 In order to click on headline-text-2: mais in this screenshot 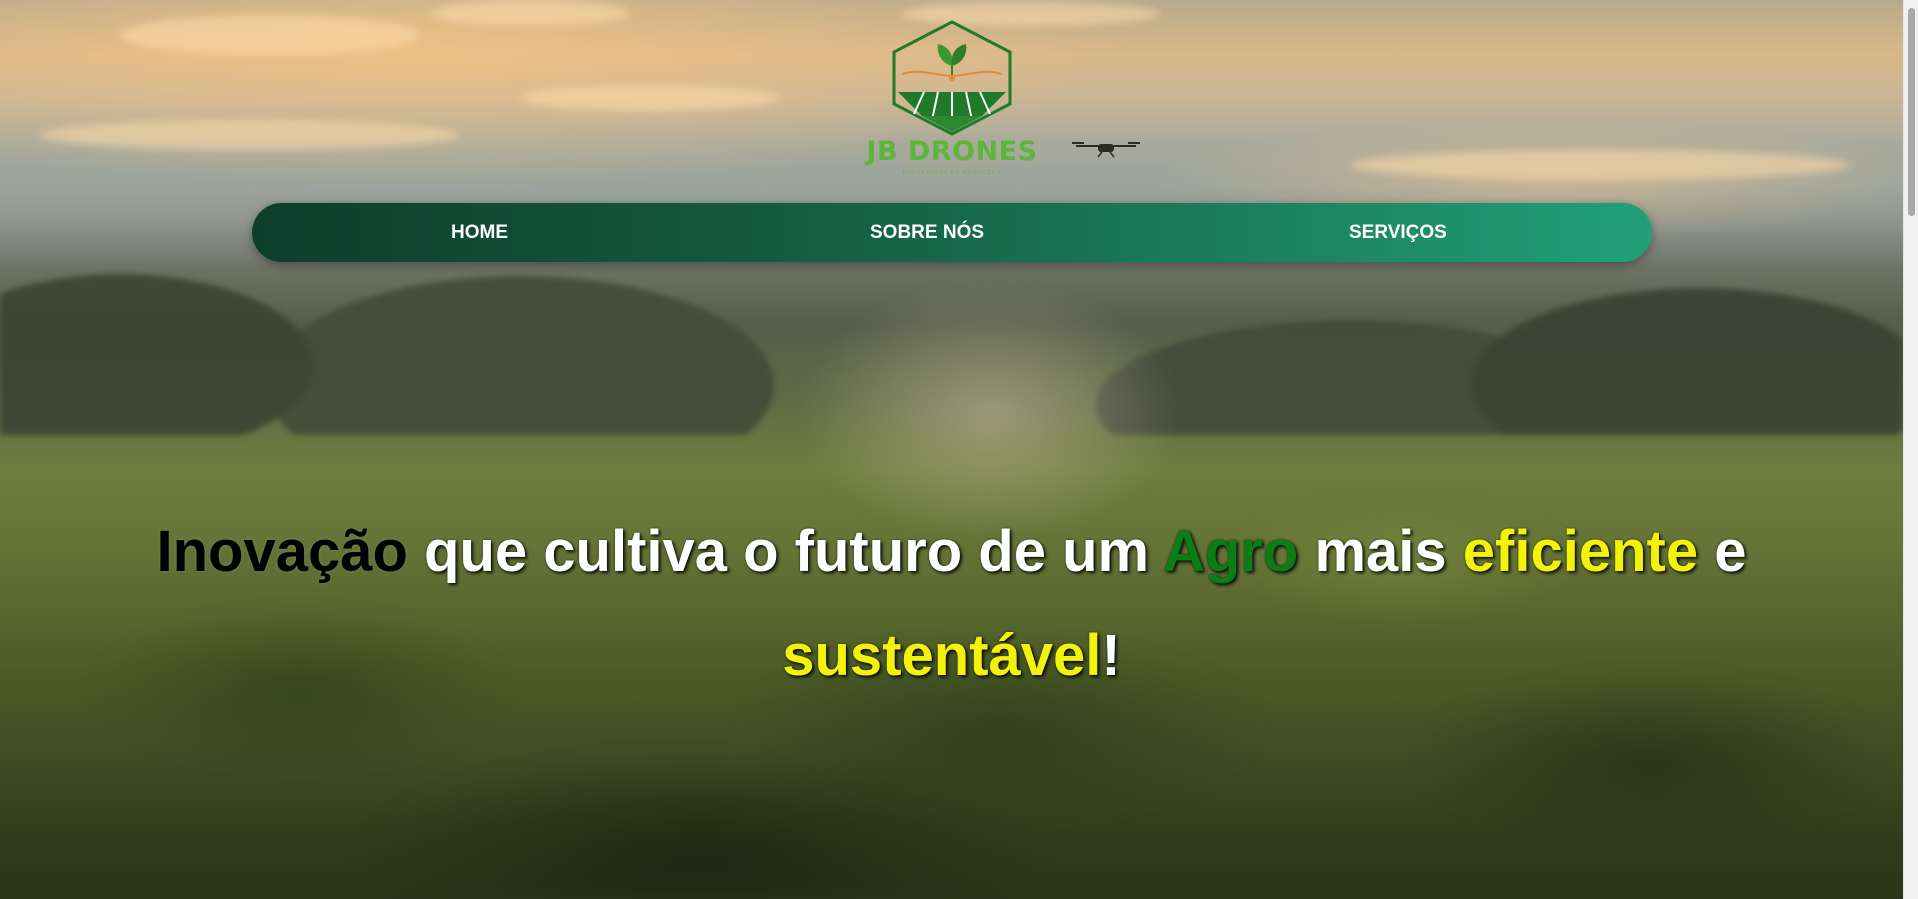, I will do `click(1380, 551)`.